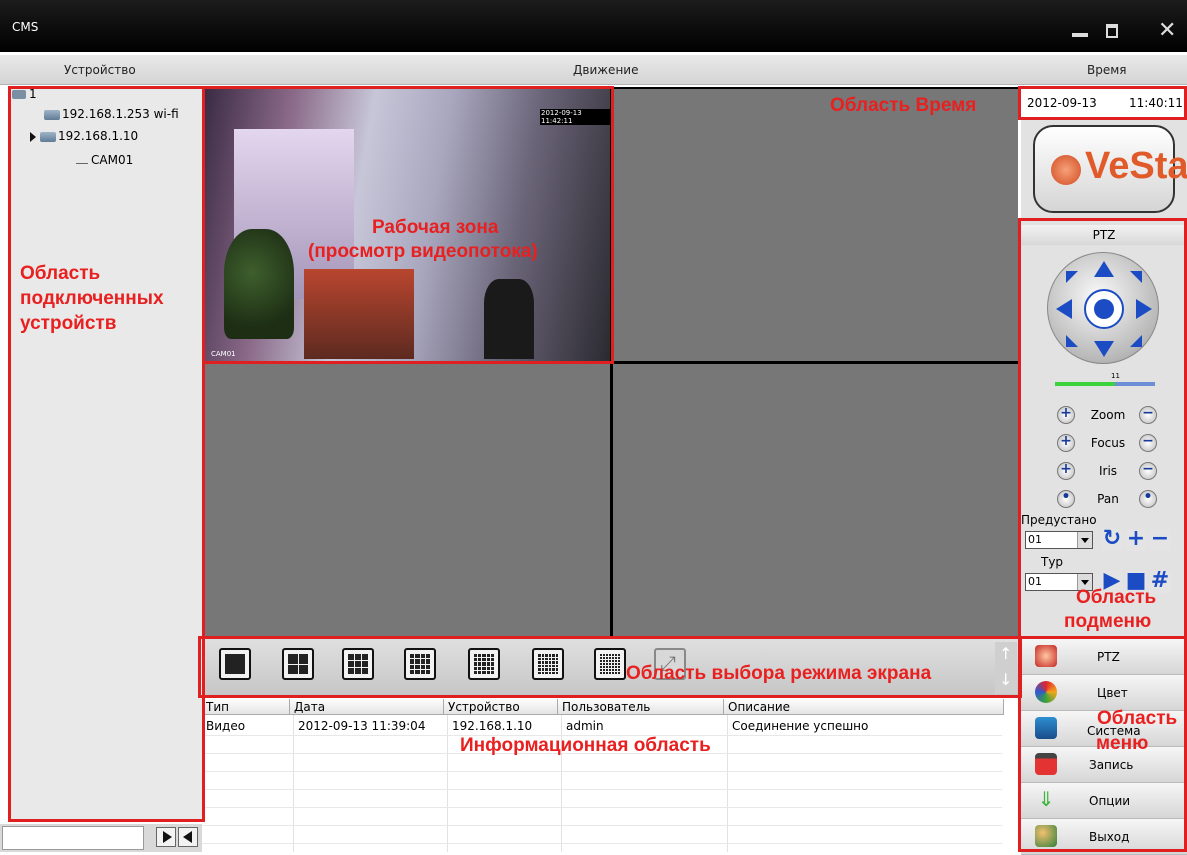 Image resolution: width=1187 pixels, height=855 pixels. Describe the element at coordinates (1104, 349) in the screenshot. I see `arrow-down-icon` at that location.